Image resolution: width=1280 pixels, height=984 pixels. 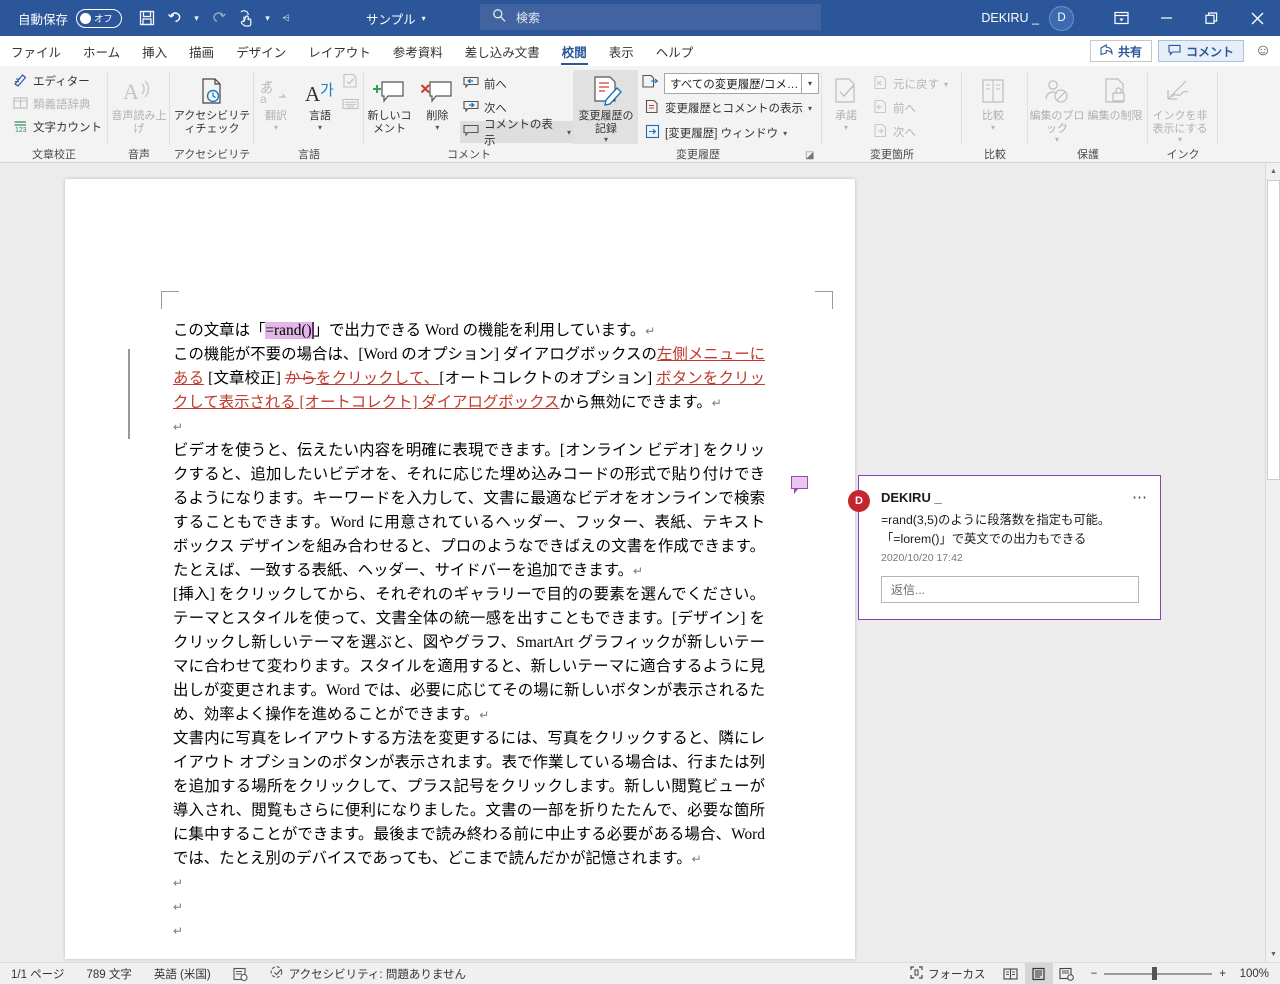 I want to click on next-change-button: 次へ, so click(x=910, y=132).